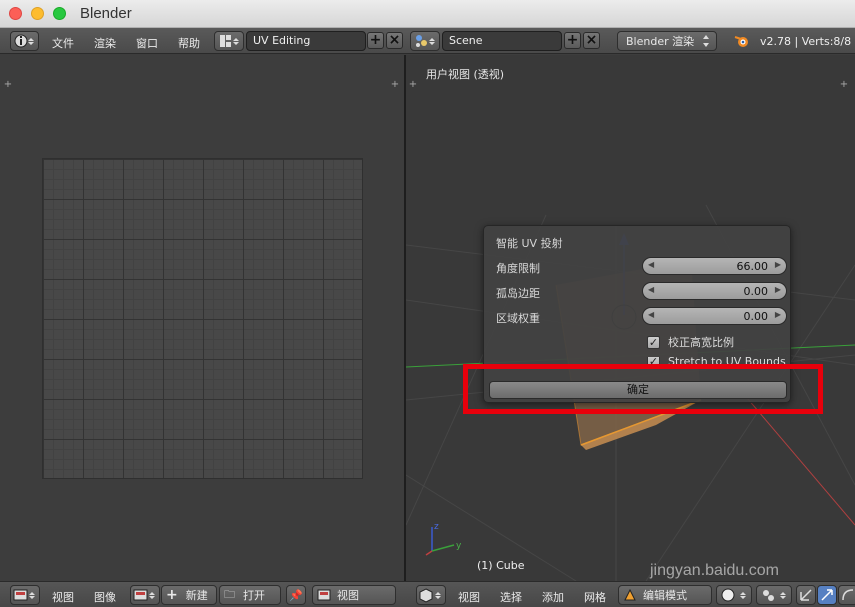 Image resolution: width=855 pixels, height=607 pixels. What do you see at coordinates (501, 565) in the screenshot?
I see `viewport-object-label: (1) Cube` at bounding box center [501, 565].